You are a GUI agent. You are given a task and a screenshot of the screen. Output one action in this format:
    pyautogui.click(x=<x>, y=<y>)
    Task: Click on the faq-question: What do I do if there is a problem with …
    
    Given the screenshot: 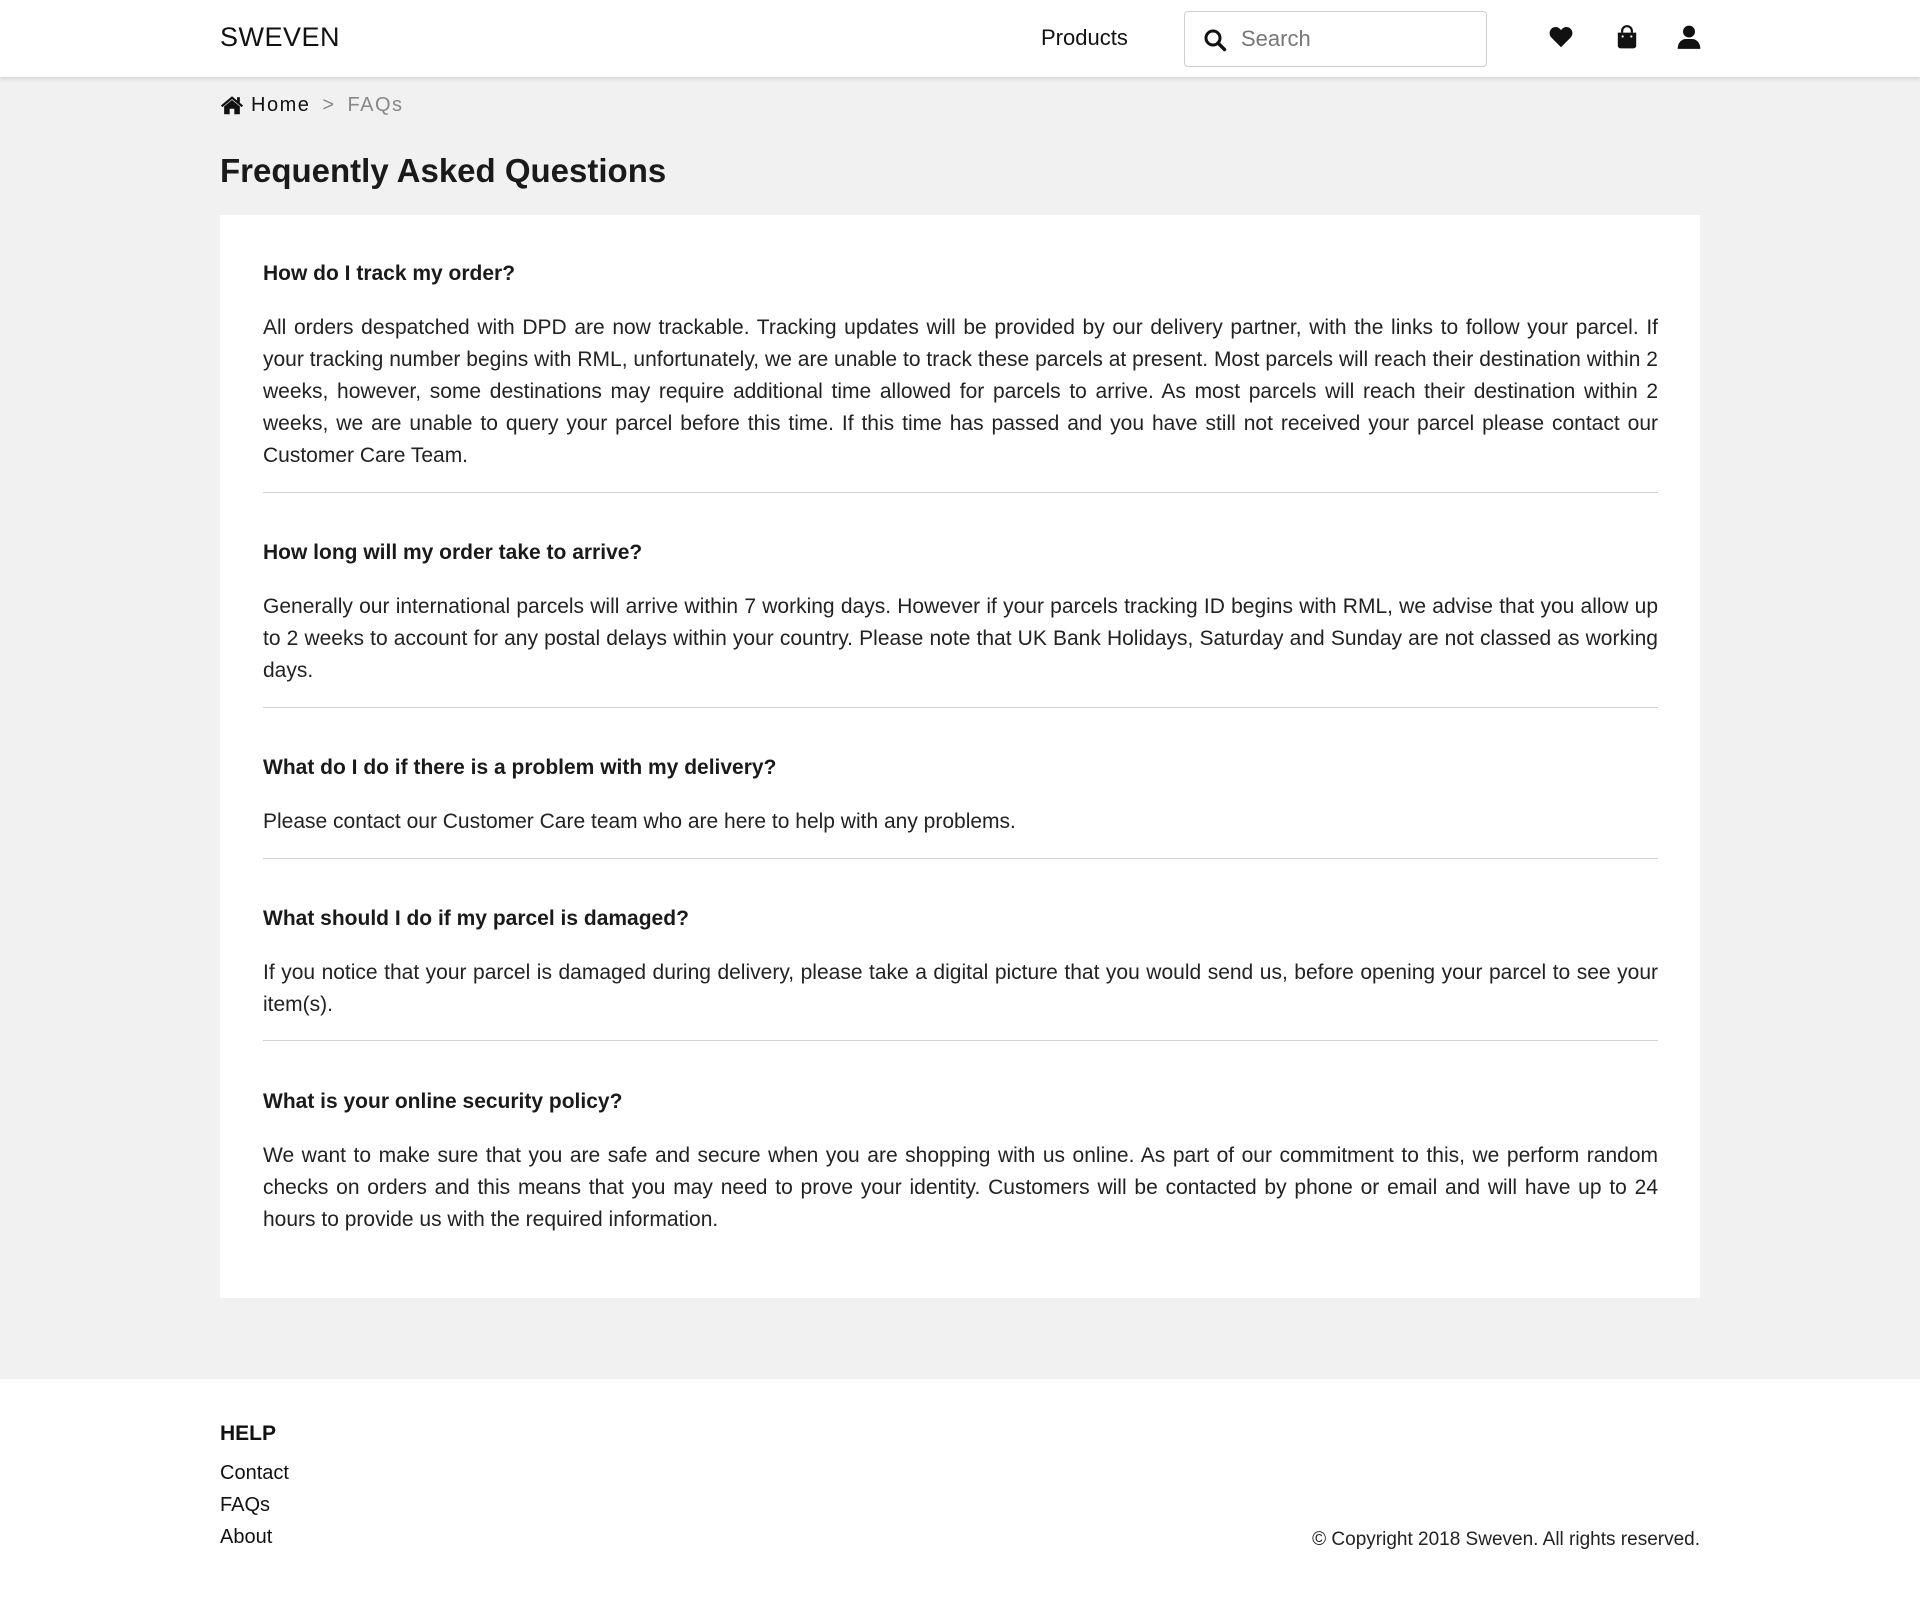 What is the action you would take?
    pyautogui.click(x=520, y=767)
    